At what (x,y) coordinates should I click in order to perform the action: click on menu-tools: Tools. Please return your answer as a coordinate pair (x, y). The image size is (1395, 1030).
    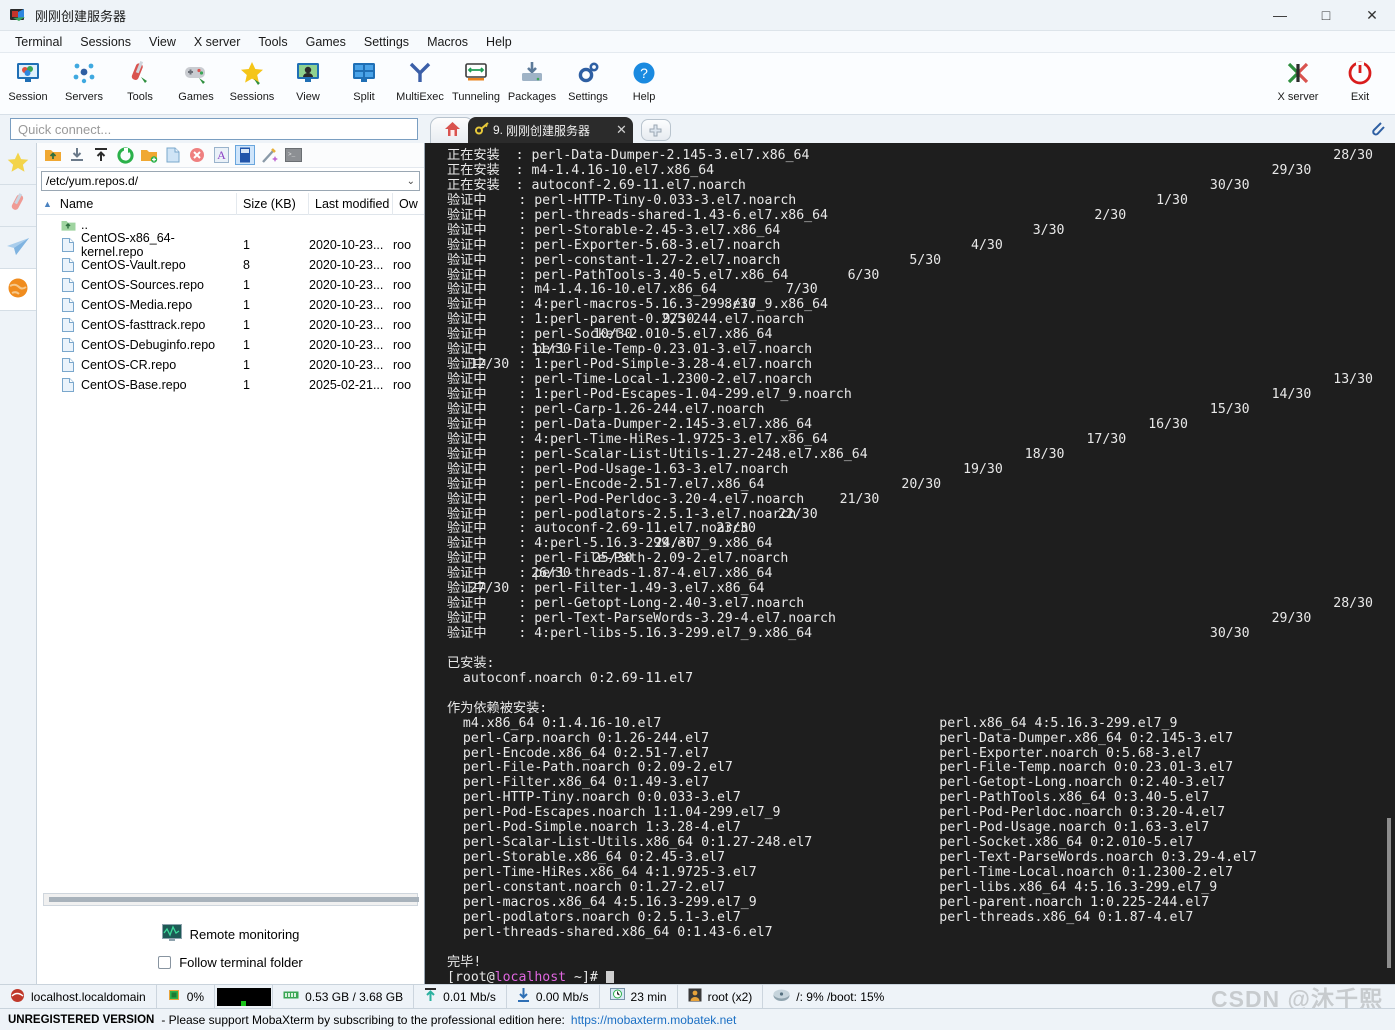
    Looking at the image, I should click on (272, 42).